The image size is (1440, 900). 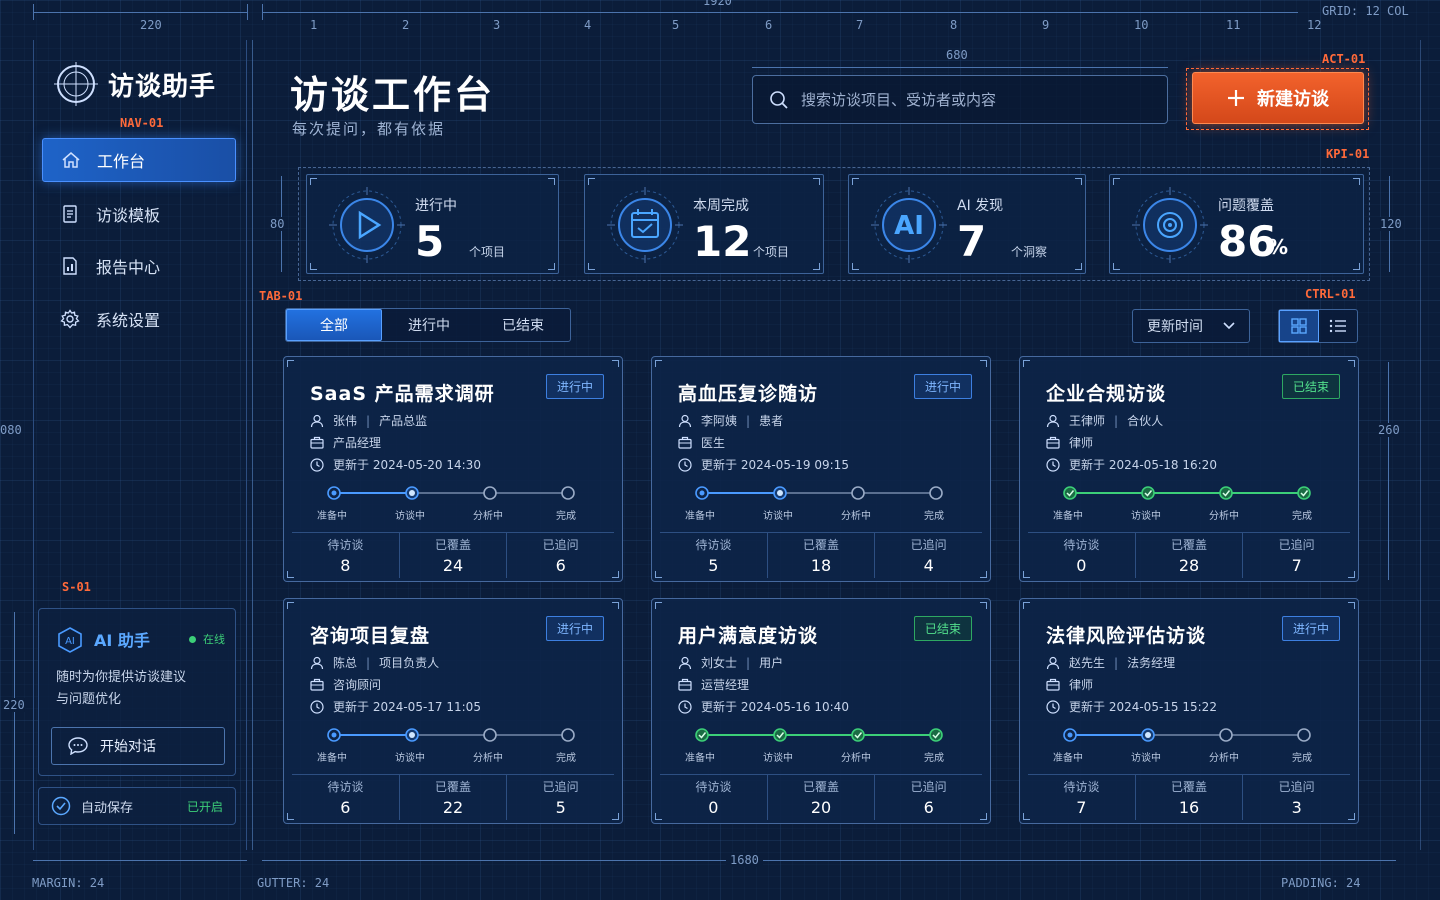 I want to click on assistant-title: AI 助手, so click(x=122, y=640).